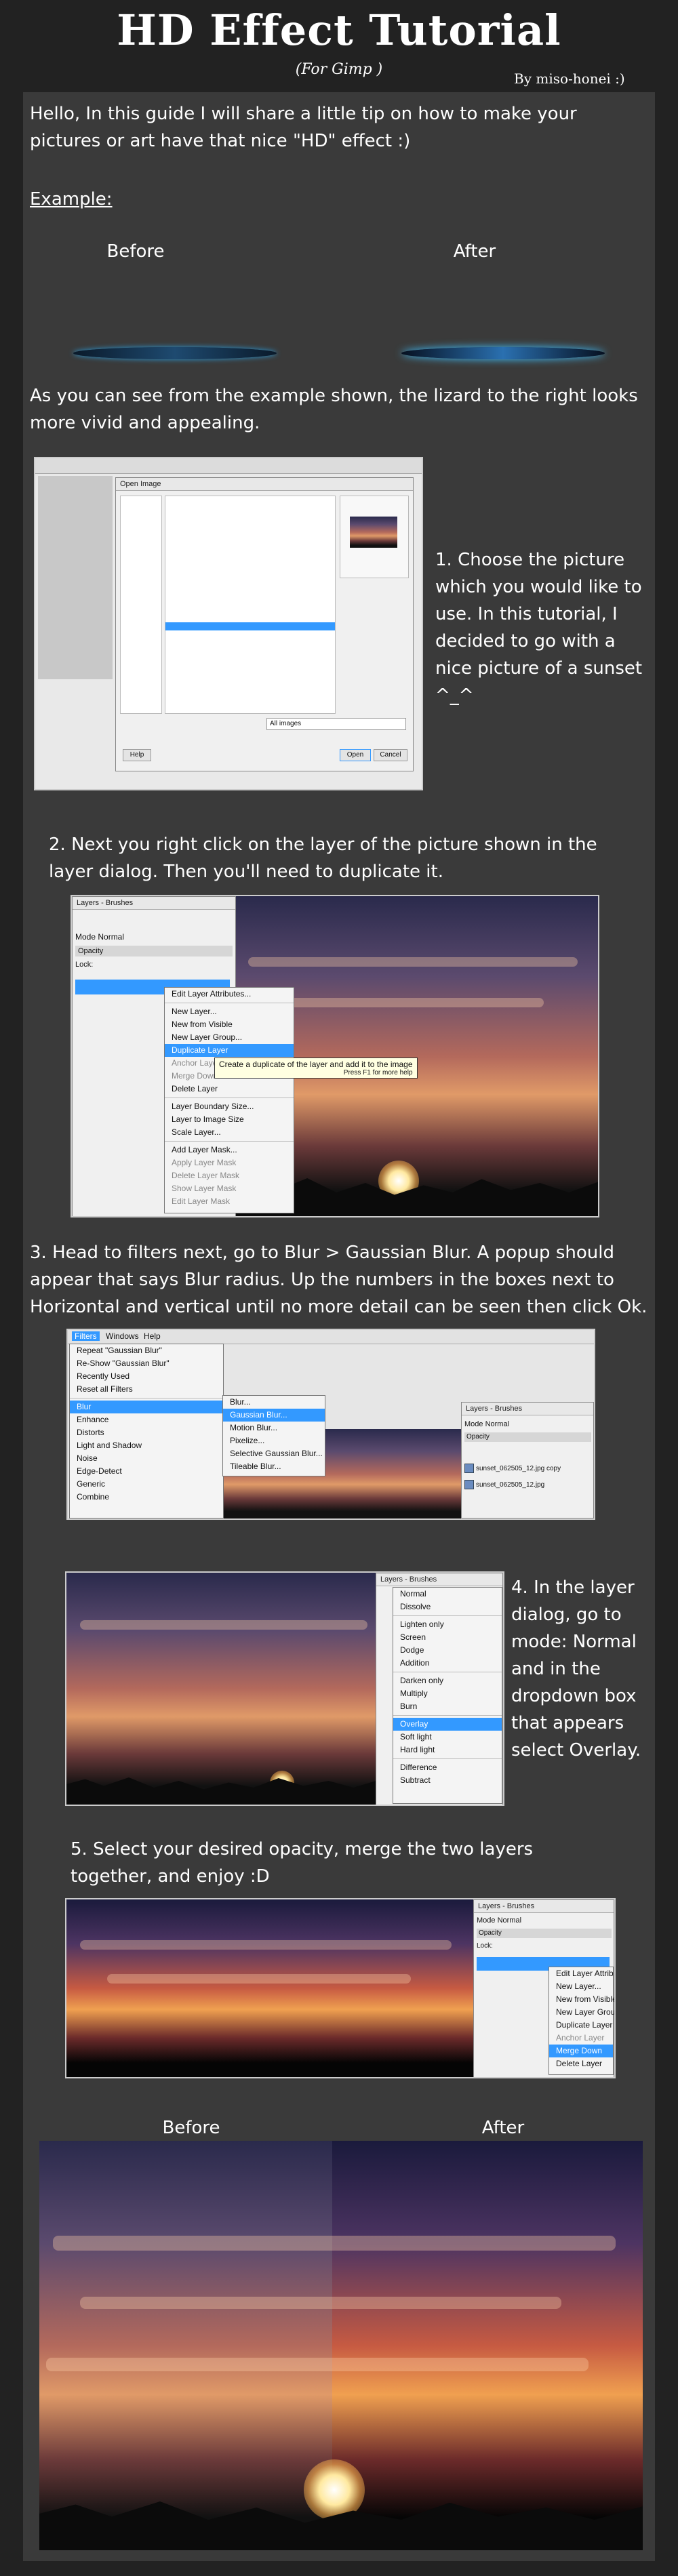  Describe the element at coordinates (146, 1419) in the screenshot. I see `menu-enhance: Enhance` at that location.